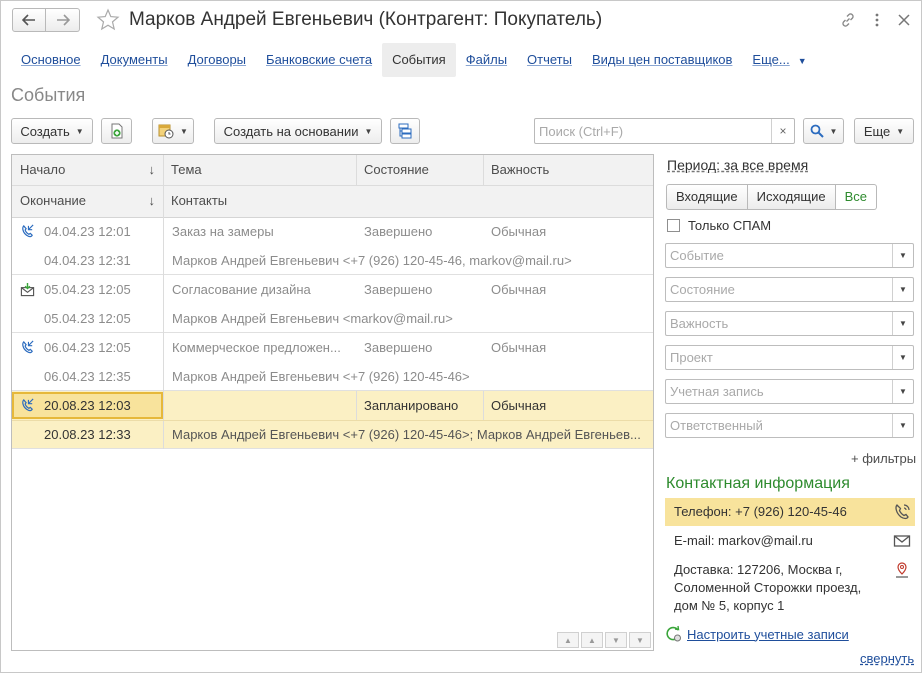 The width and height of the screenshot is (922, 673). I want to click on column-subject: Тема, so click(259, 170).